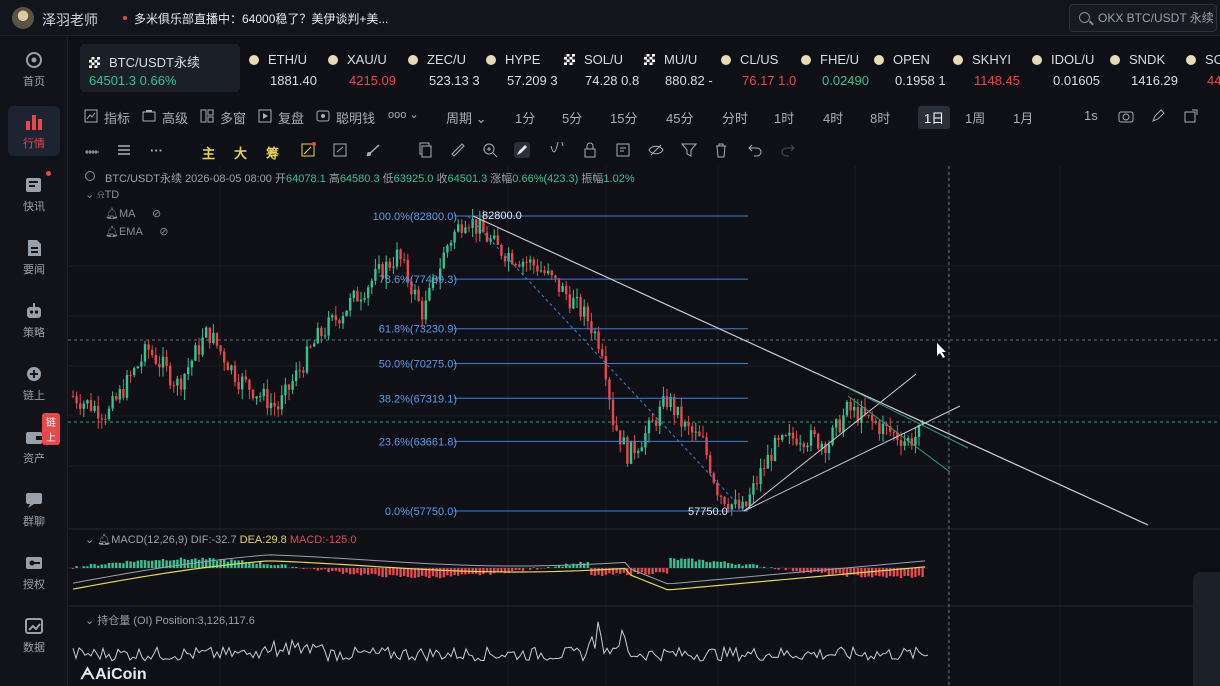 The image size is (1220, 686). Describe the element at coordinates (833, 117) in the screenshot. I see `interval-tab: 4时` at that location.